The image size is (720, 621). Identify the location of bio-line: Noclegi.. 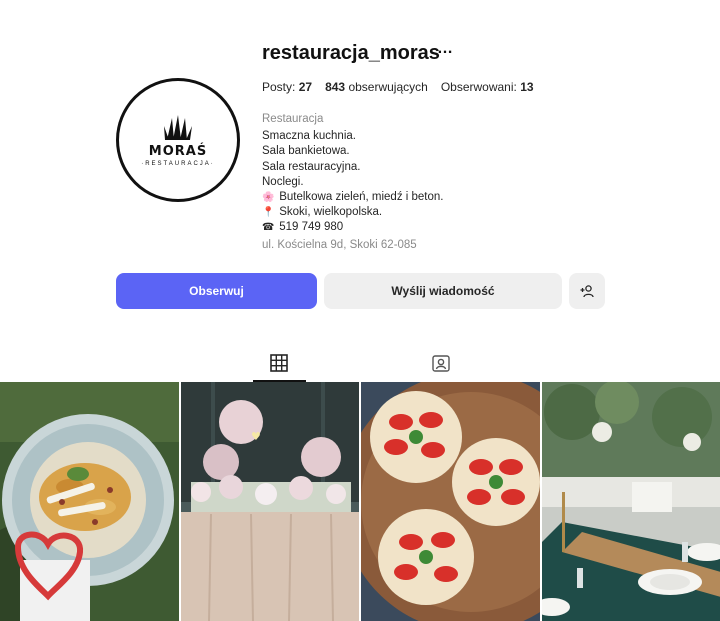
(283, 181).